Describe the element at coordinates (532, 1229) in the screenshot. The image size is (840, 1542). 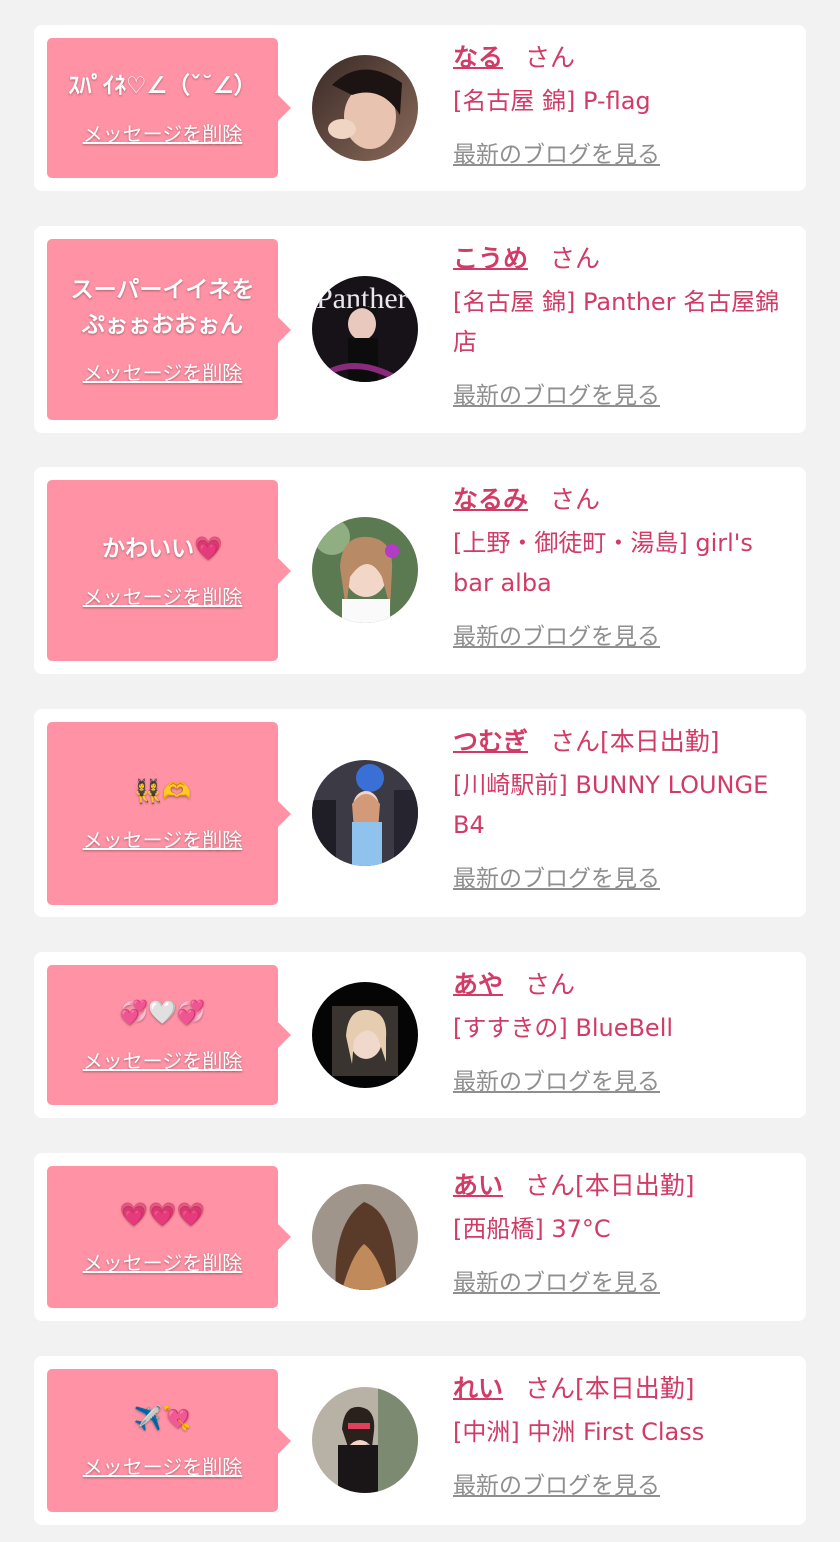
I see `shop-info: [西船橋] 37°C` at that location.